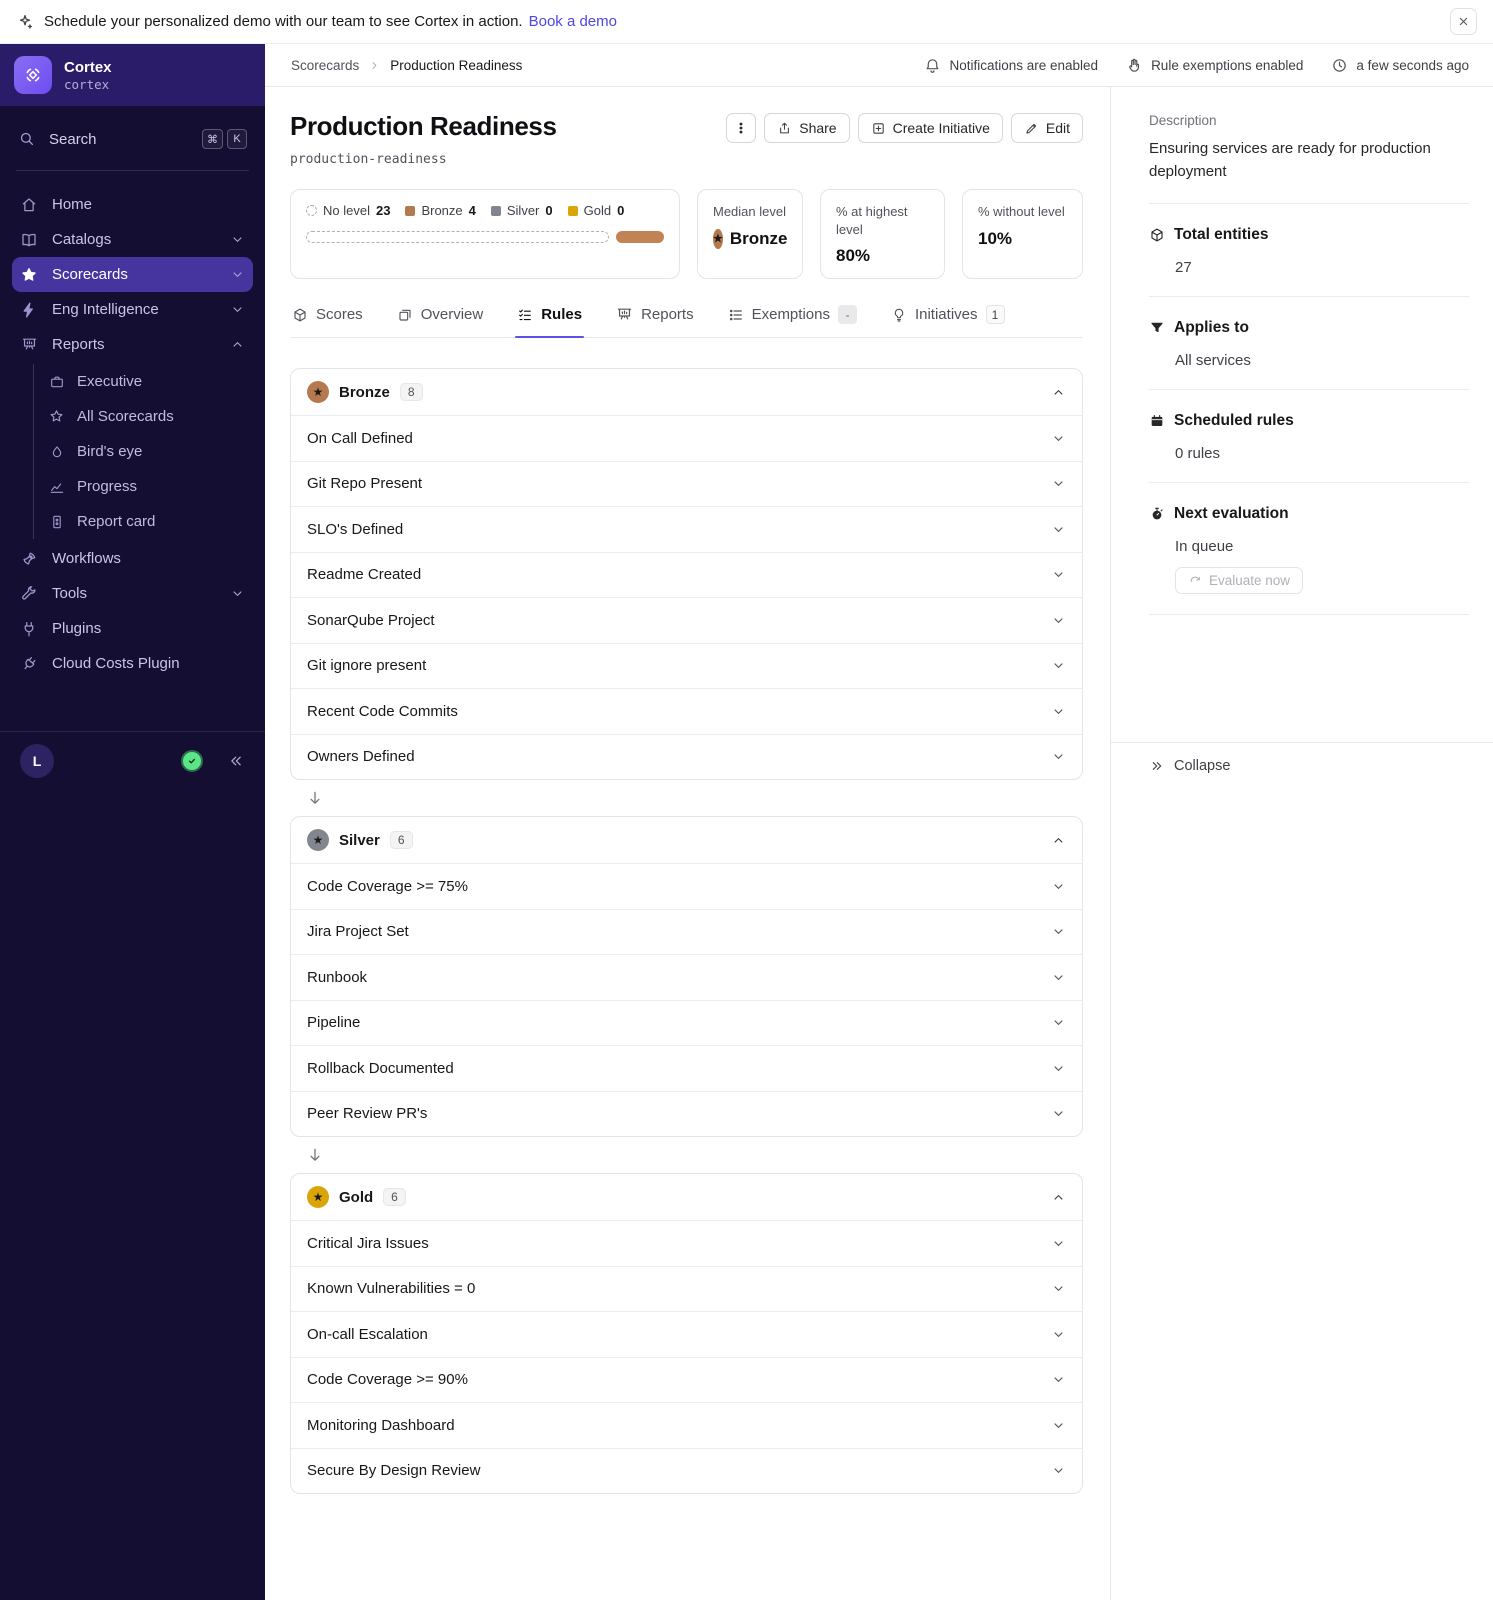 This screenshot has width=1493, height=1600. What do you see at coordinates (1239, 580) in the screenshot?
I see `evaluate-now-button: Evaluate now` at bounding box center [1239, 580].